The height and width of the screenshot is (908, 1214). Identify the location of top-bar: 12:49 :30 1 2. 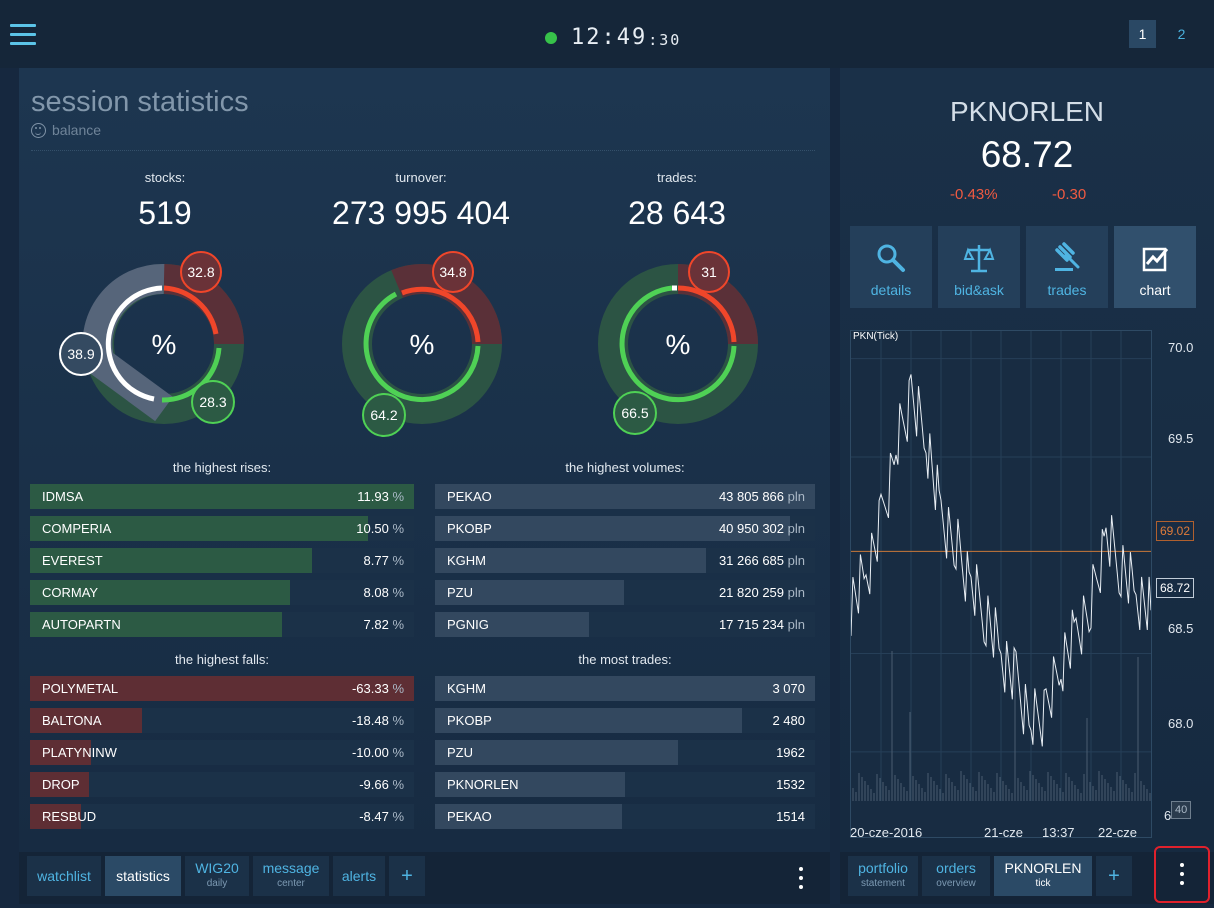
(607, 34).